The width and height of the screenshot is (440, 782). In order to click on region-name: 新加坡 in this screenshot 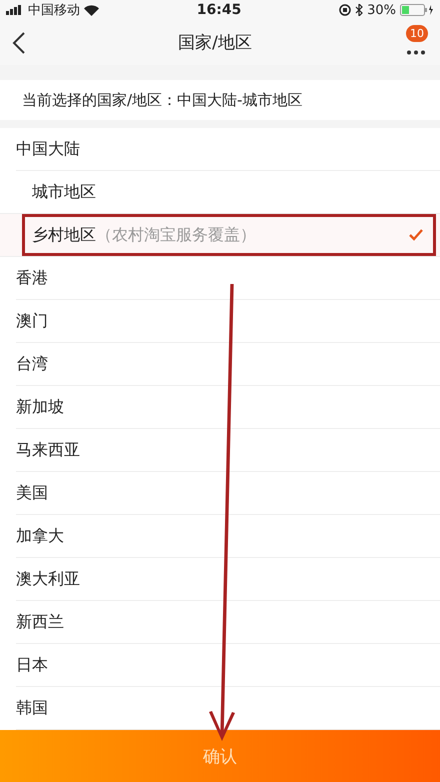, I will do `click(40, 407)`.